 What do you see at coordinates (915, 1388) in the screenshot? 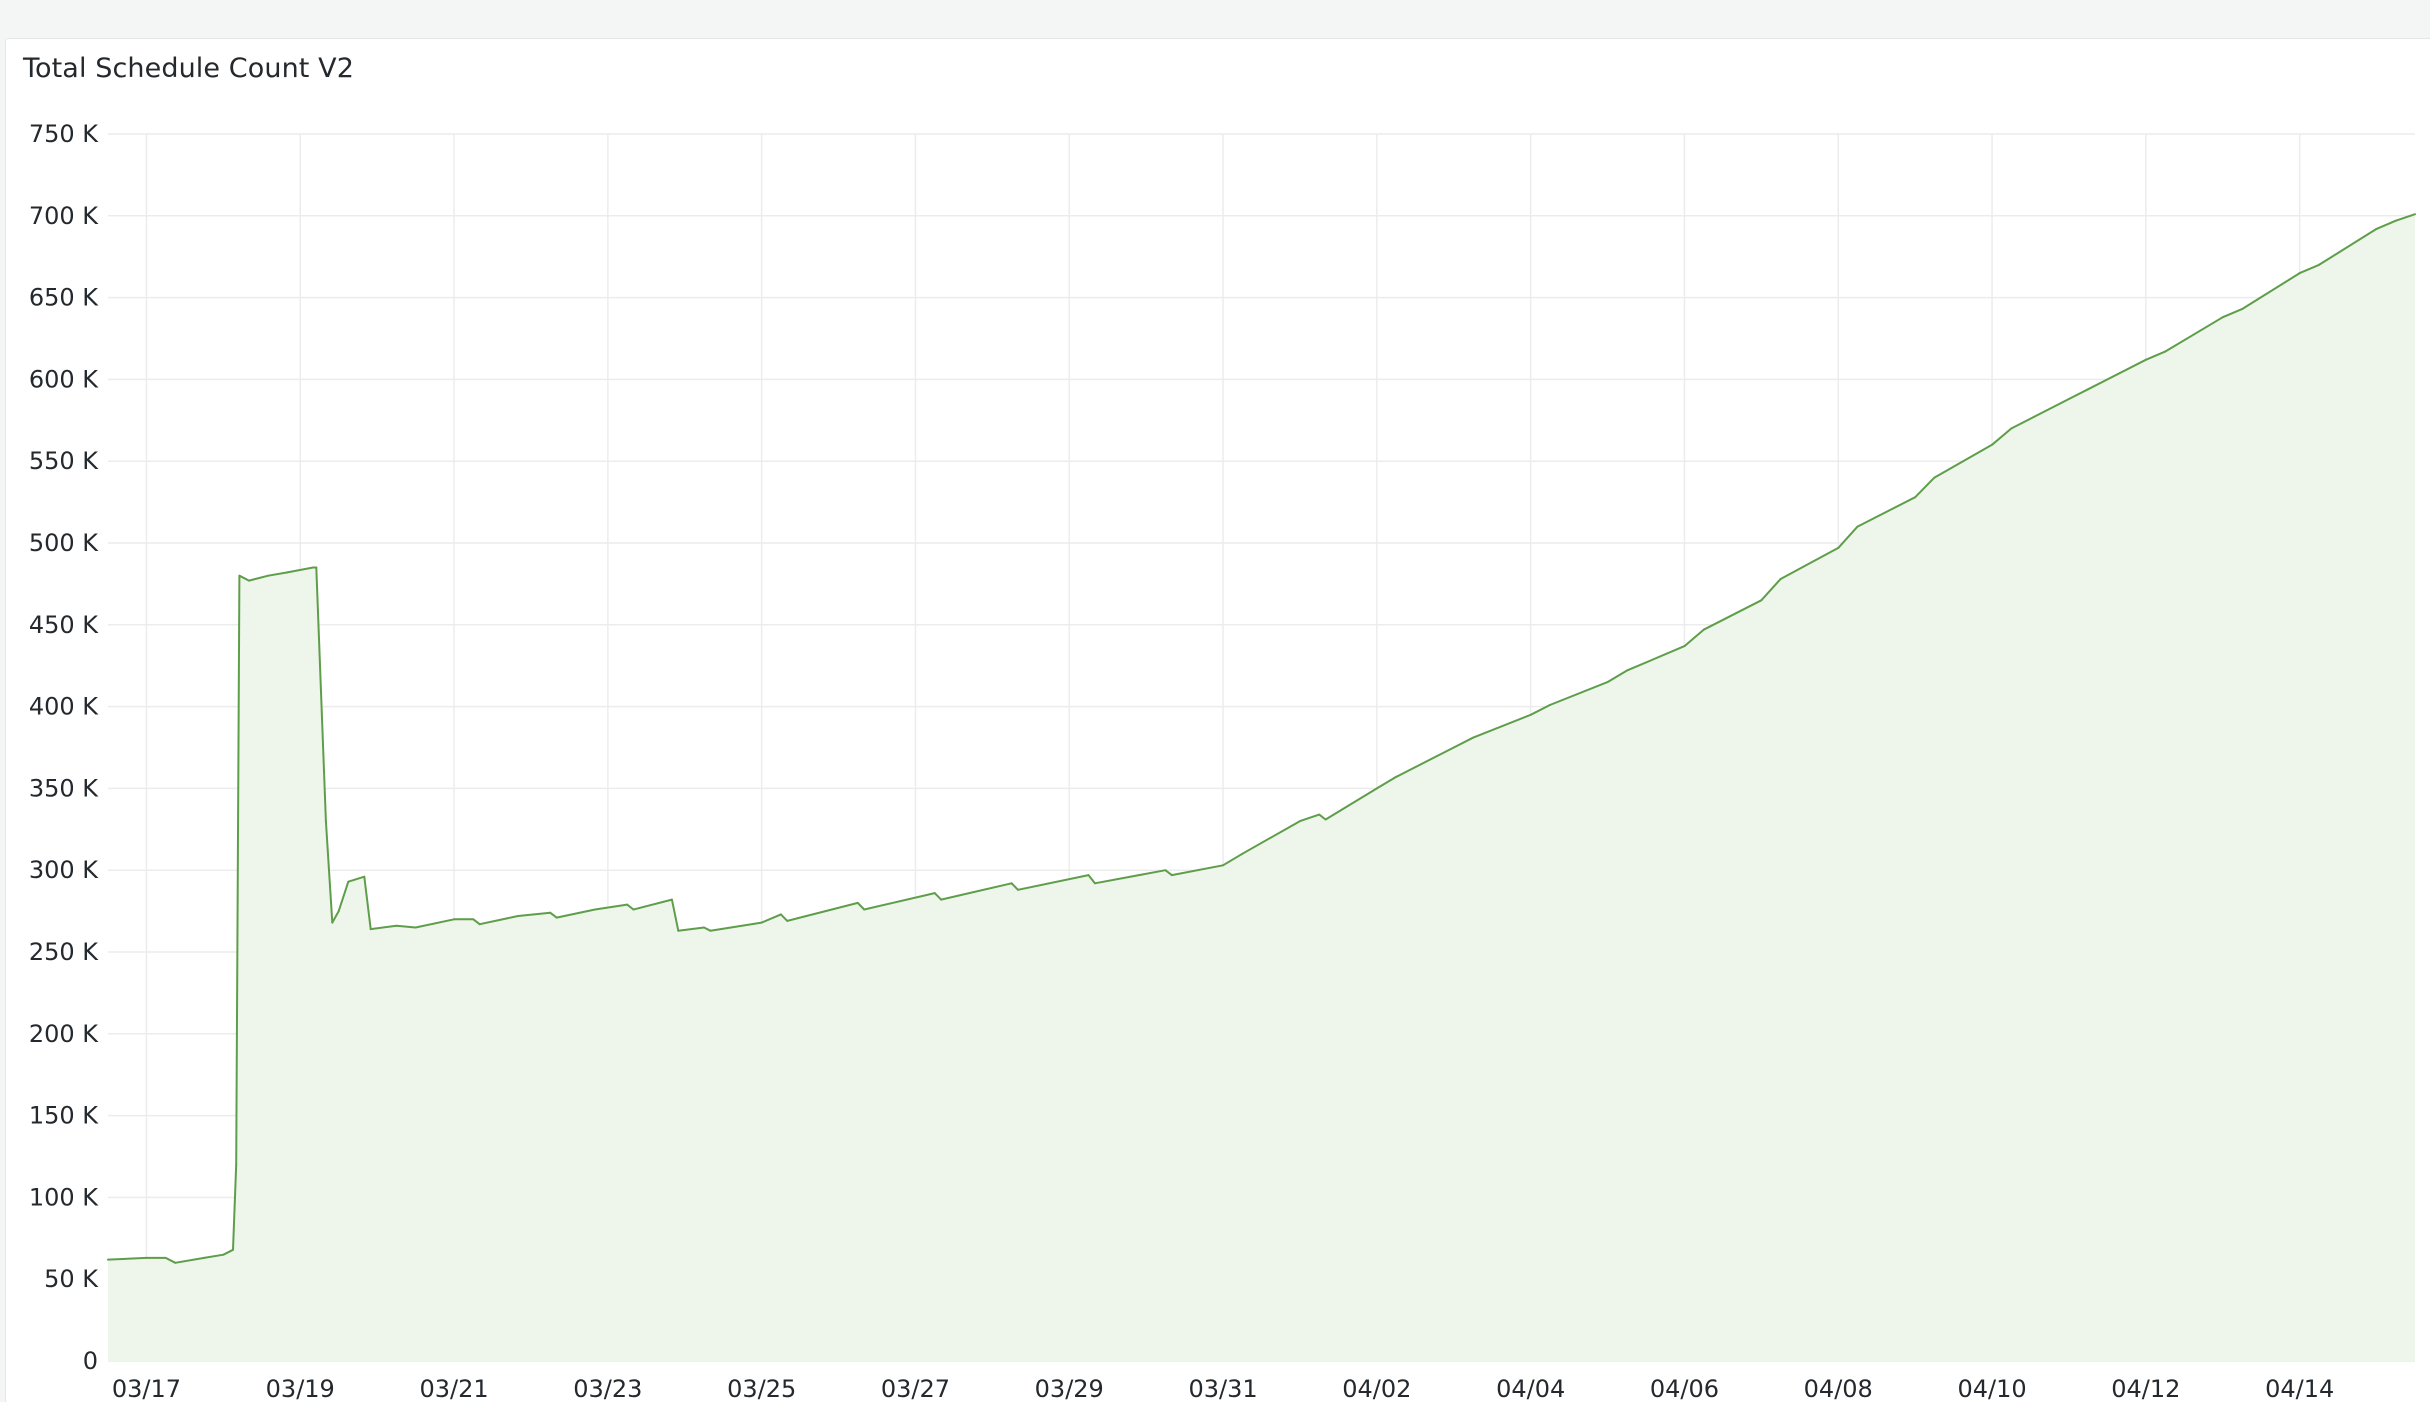
I see `x-tick-label: 03/27` at bounding box center [915, 1388].